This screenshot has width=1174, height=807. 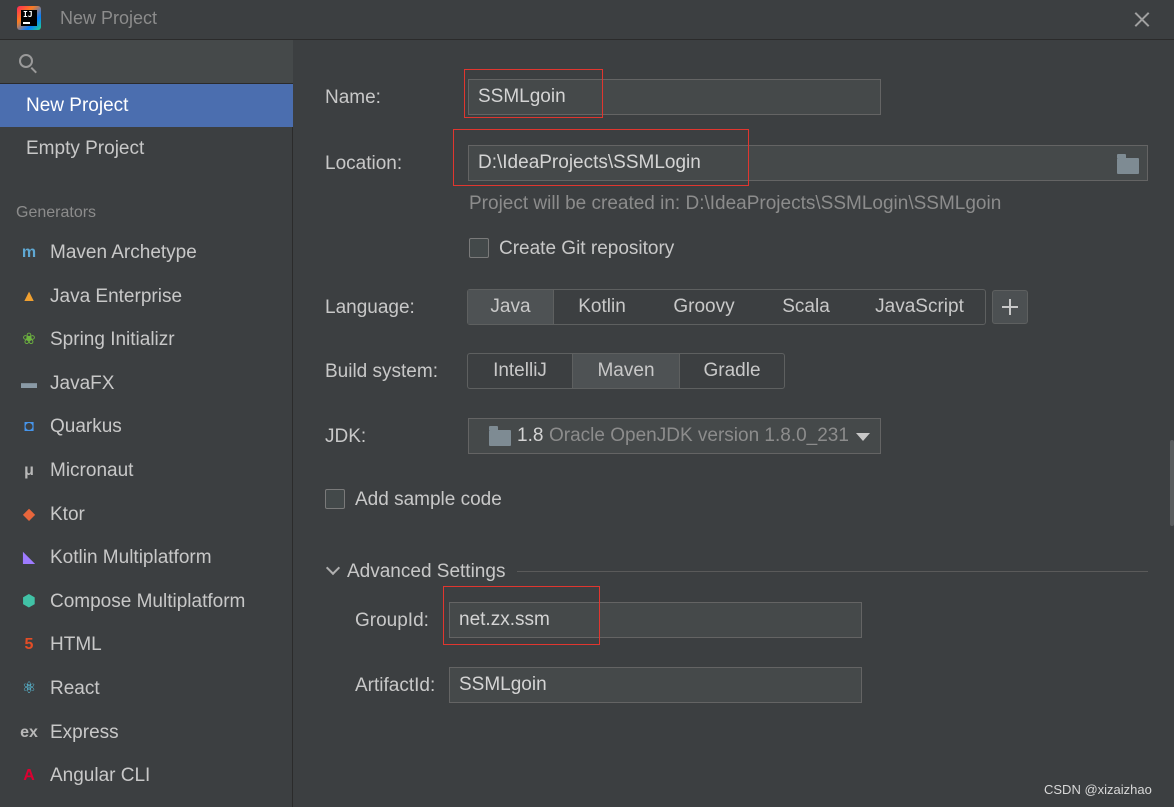 What do you see at coordinates (77, 105) in the screenshot?
I see `sidebar-item-label: New Project` at bounding box center [77, 105].